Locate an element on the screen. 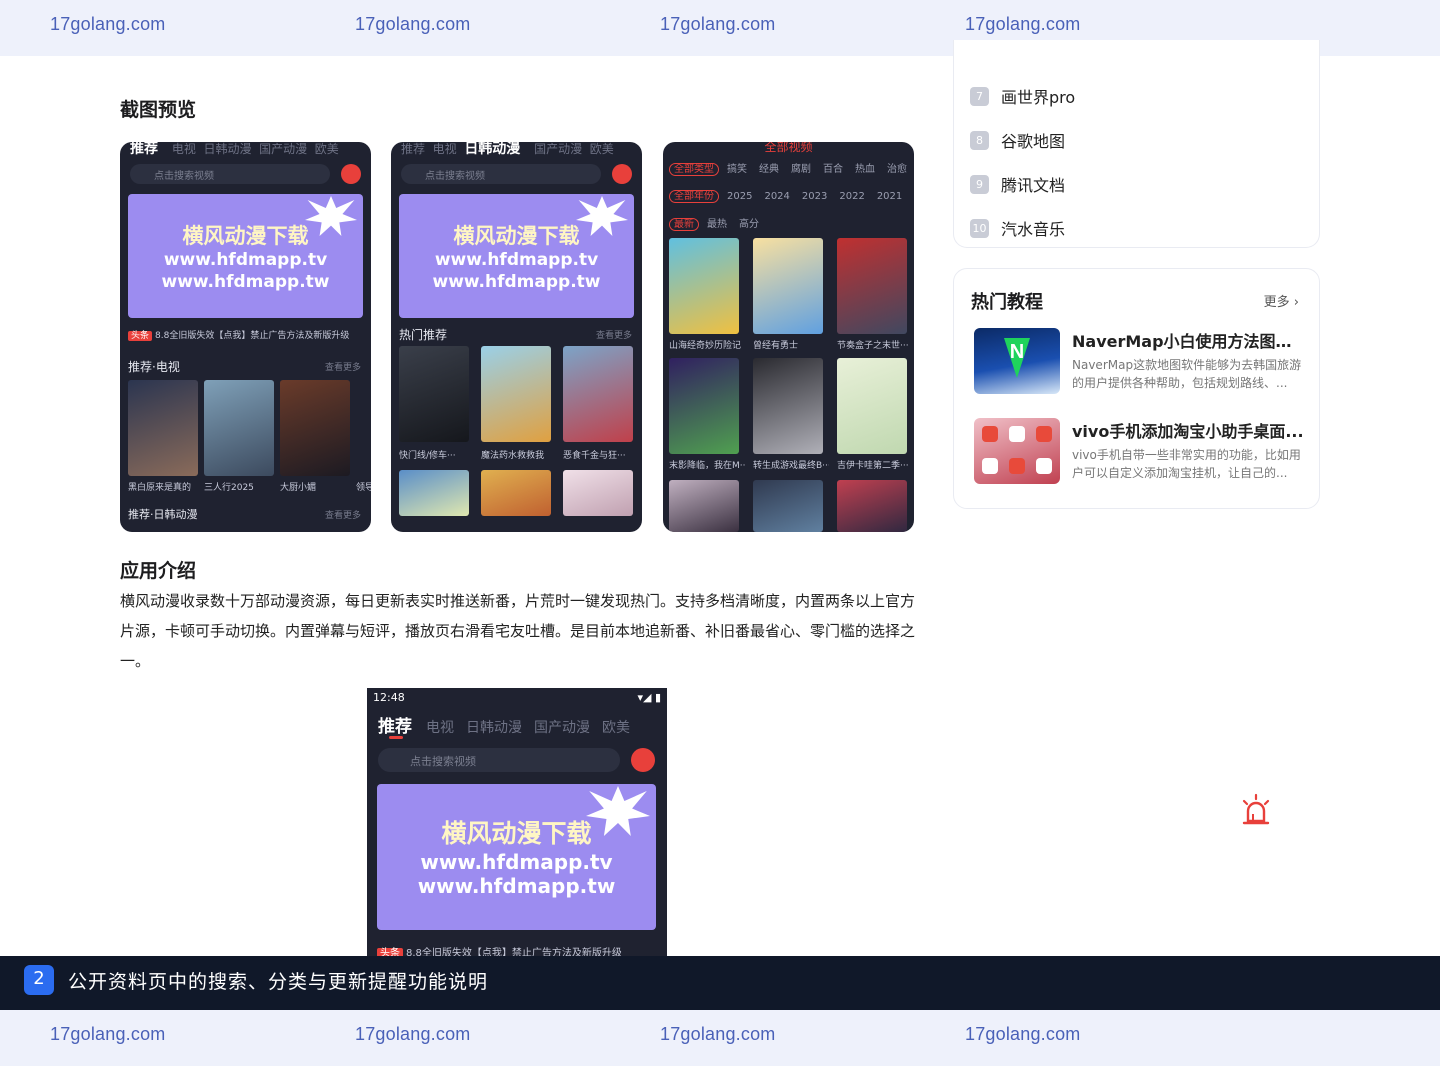  filter-chip: 2023 is located at coordinates (814, 196).